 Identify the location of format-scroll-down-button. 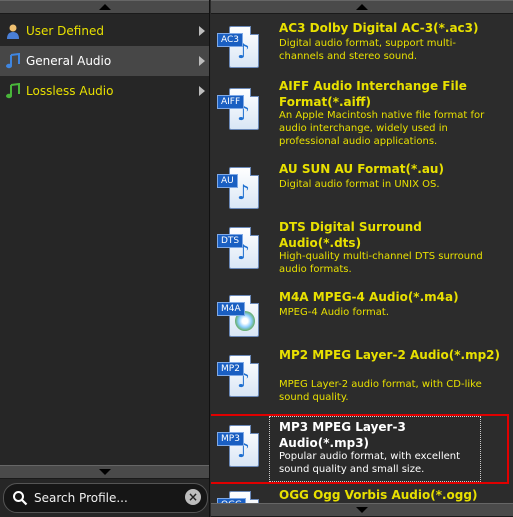
(362, 510).